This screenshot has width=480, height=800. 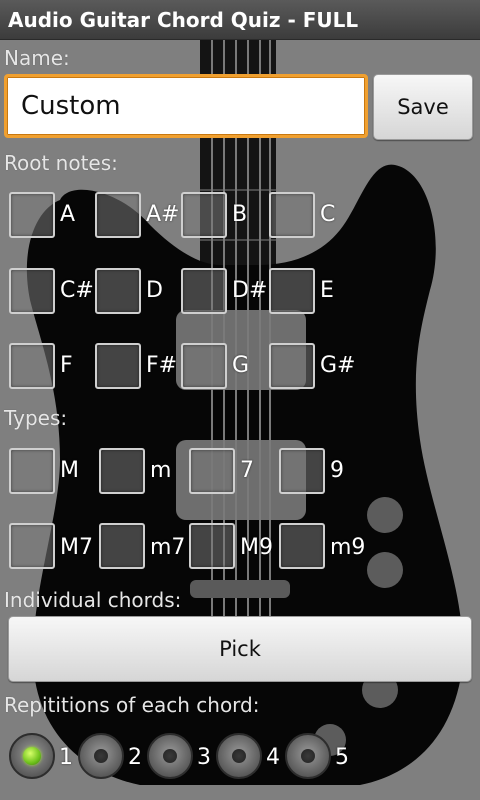 What do you see at coordinates (69, 470) in the screenshot?
I see `type-major-label: M` at bounding box center [69, 470].